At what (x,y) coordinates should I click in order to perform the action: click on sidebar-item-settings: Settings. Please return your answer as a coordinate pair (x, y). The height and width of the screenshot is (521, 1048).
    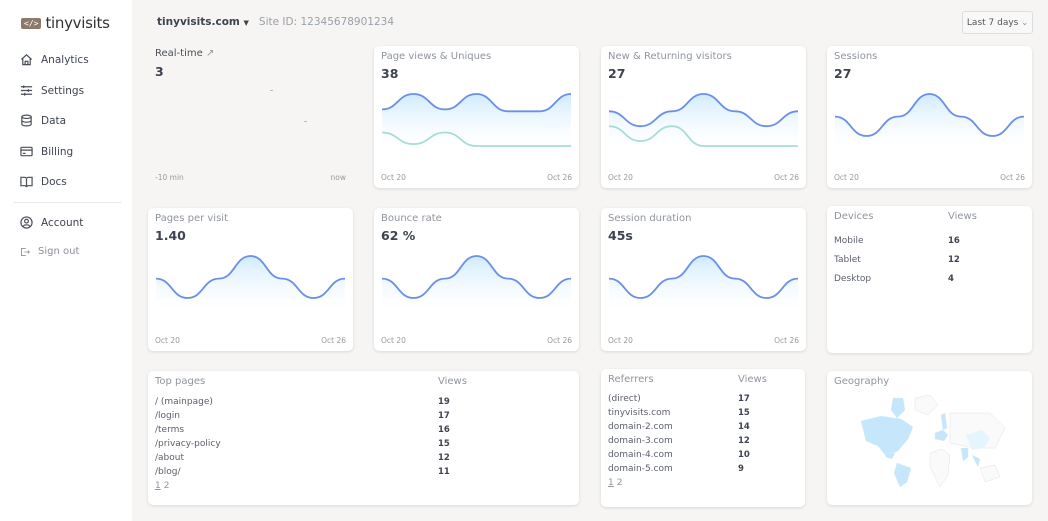
    Looking at the image, I should click on (52, 90).